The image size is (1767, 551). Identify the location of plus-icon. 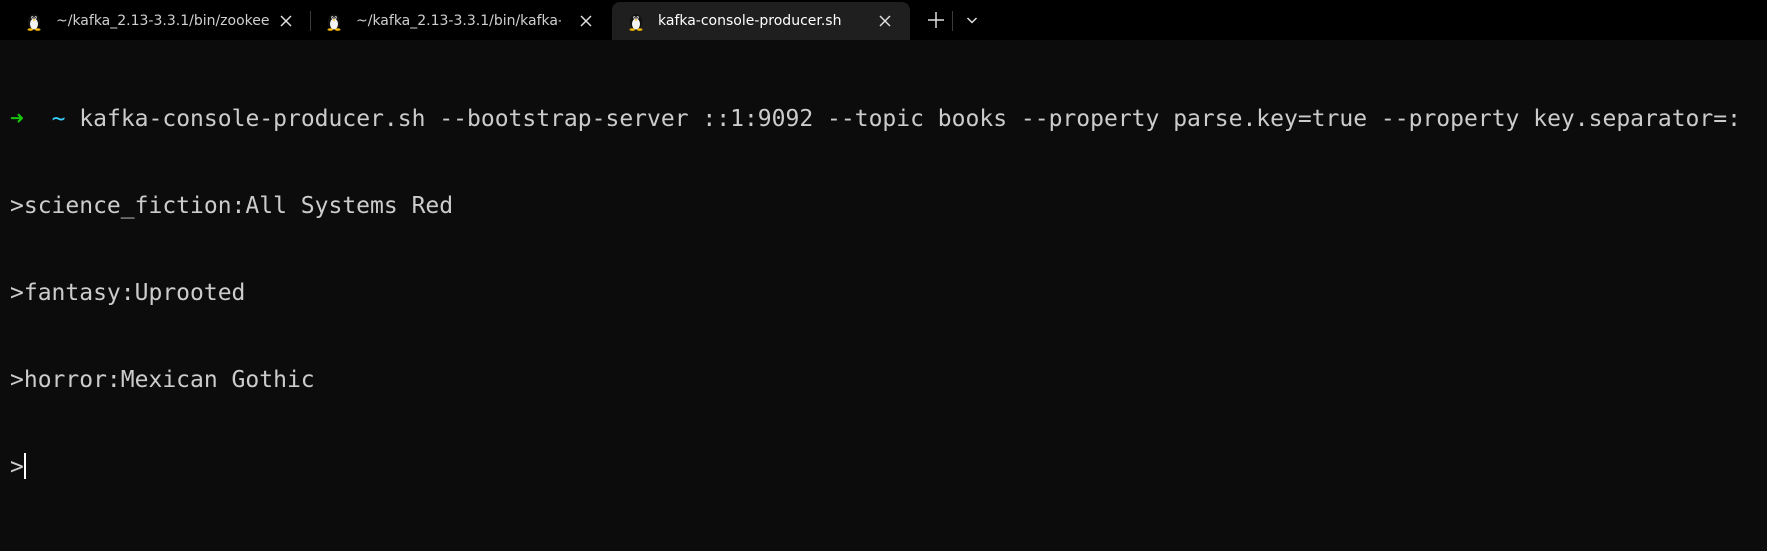
(936, 20).